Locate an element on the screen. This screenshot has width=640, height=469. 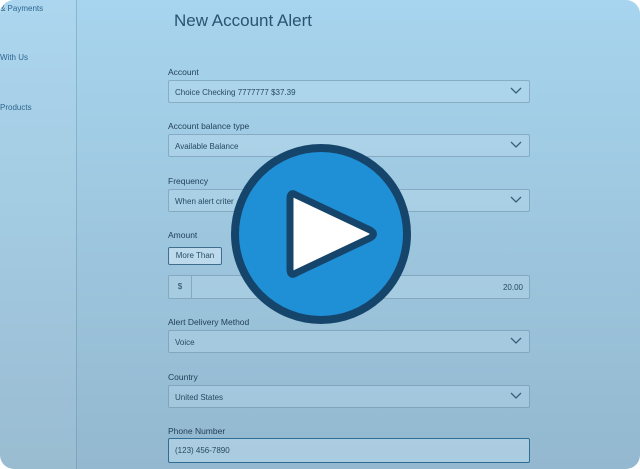
country-select: United States is located at coordinates (349, 396).